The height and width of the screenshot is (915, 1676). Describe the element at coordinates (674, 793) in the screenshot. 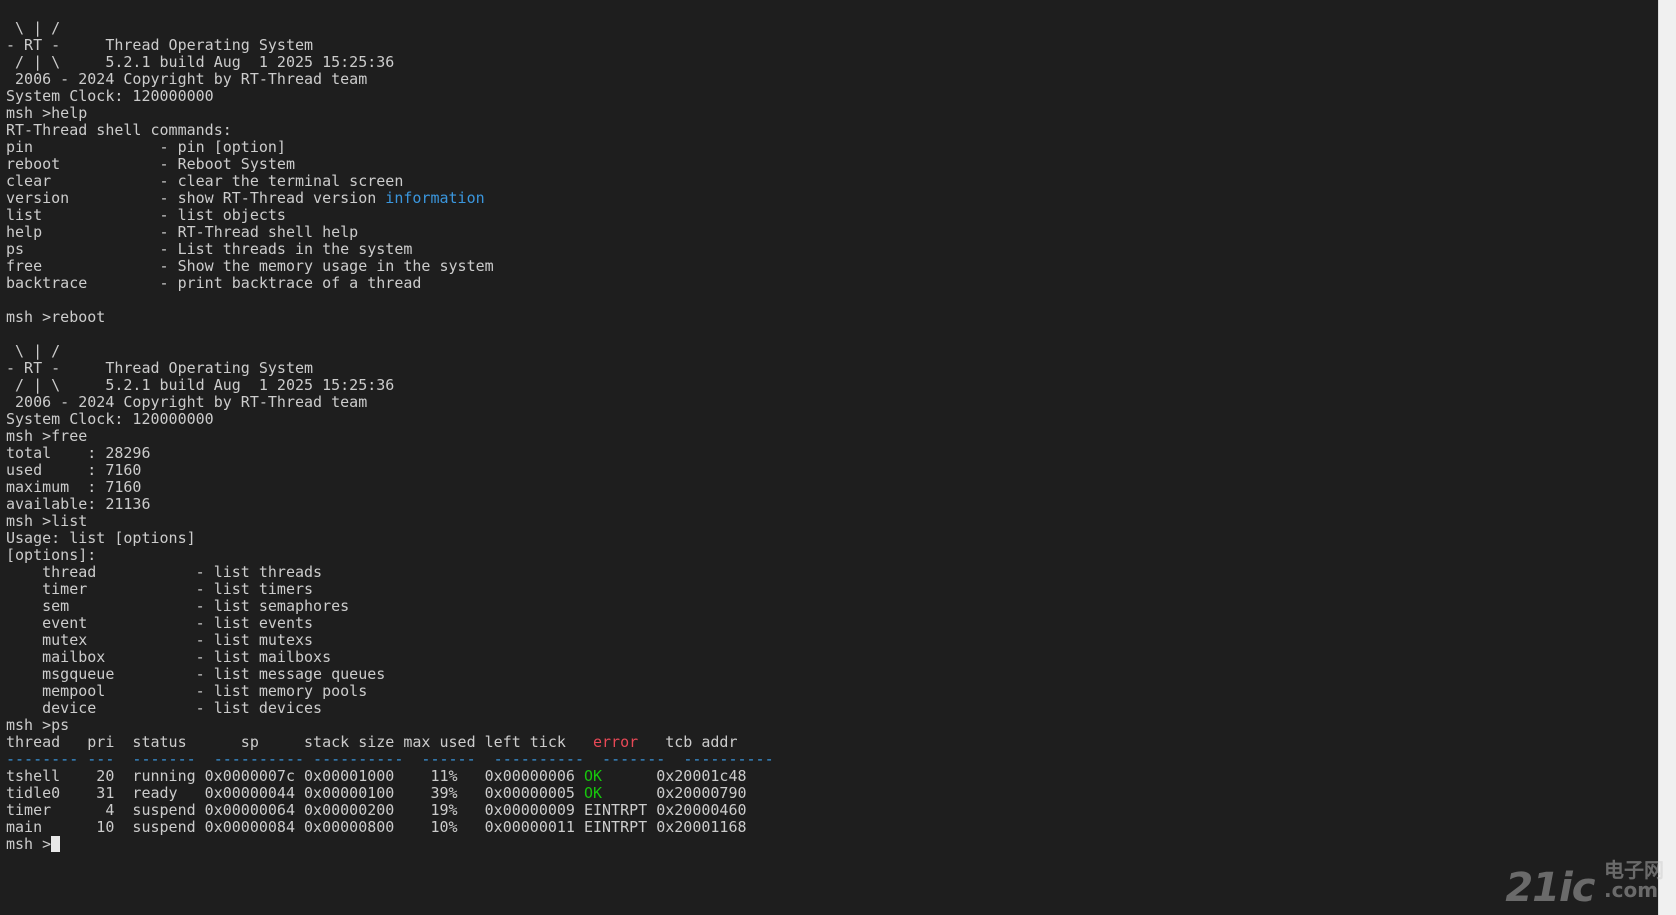

I see `terminal-text-segment: 0x20000790` at that location.